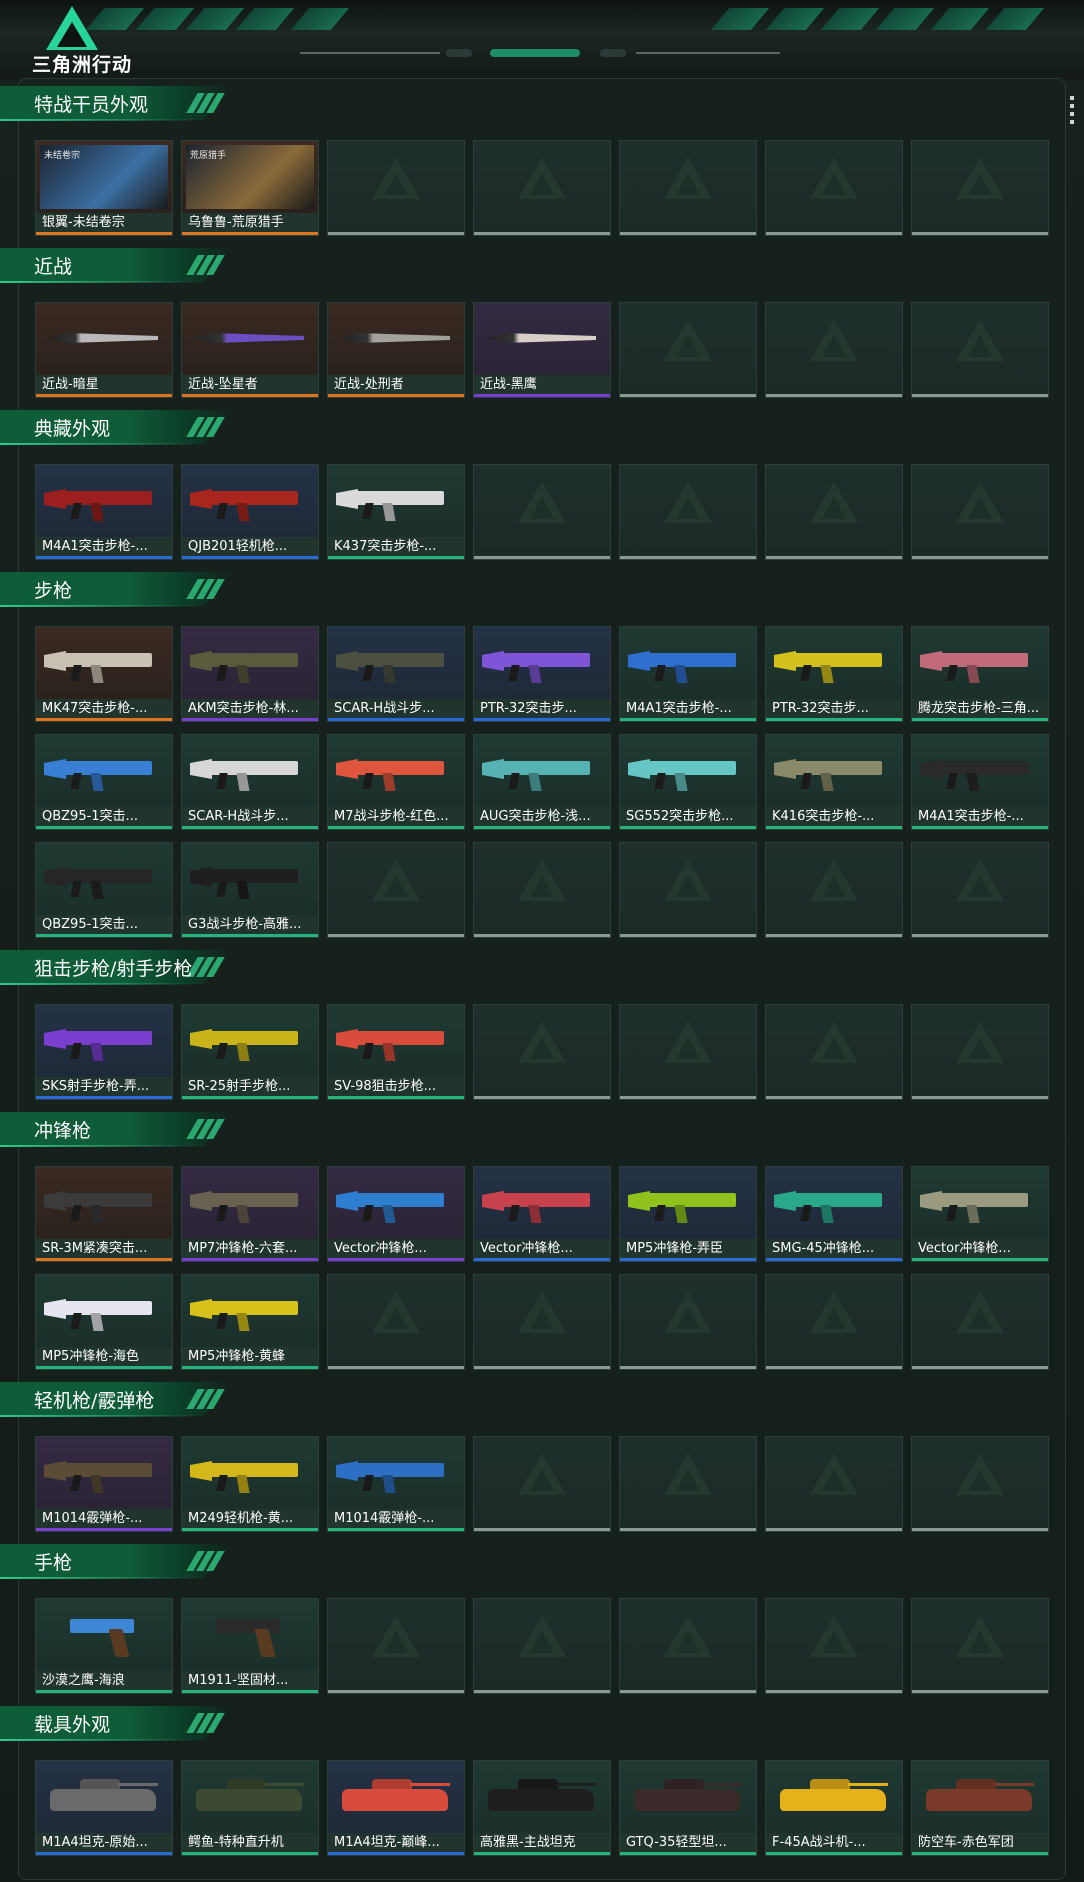 The image size is (1084, 1882). I want to click on item-card: 近战-坠星者, so click(250, 350).